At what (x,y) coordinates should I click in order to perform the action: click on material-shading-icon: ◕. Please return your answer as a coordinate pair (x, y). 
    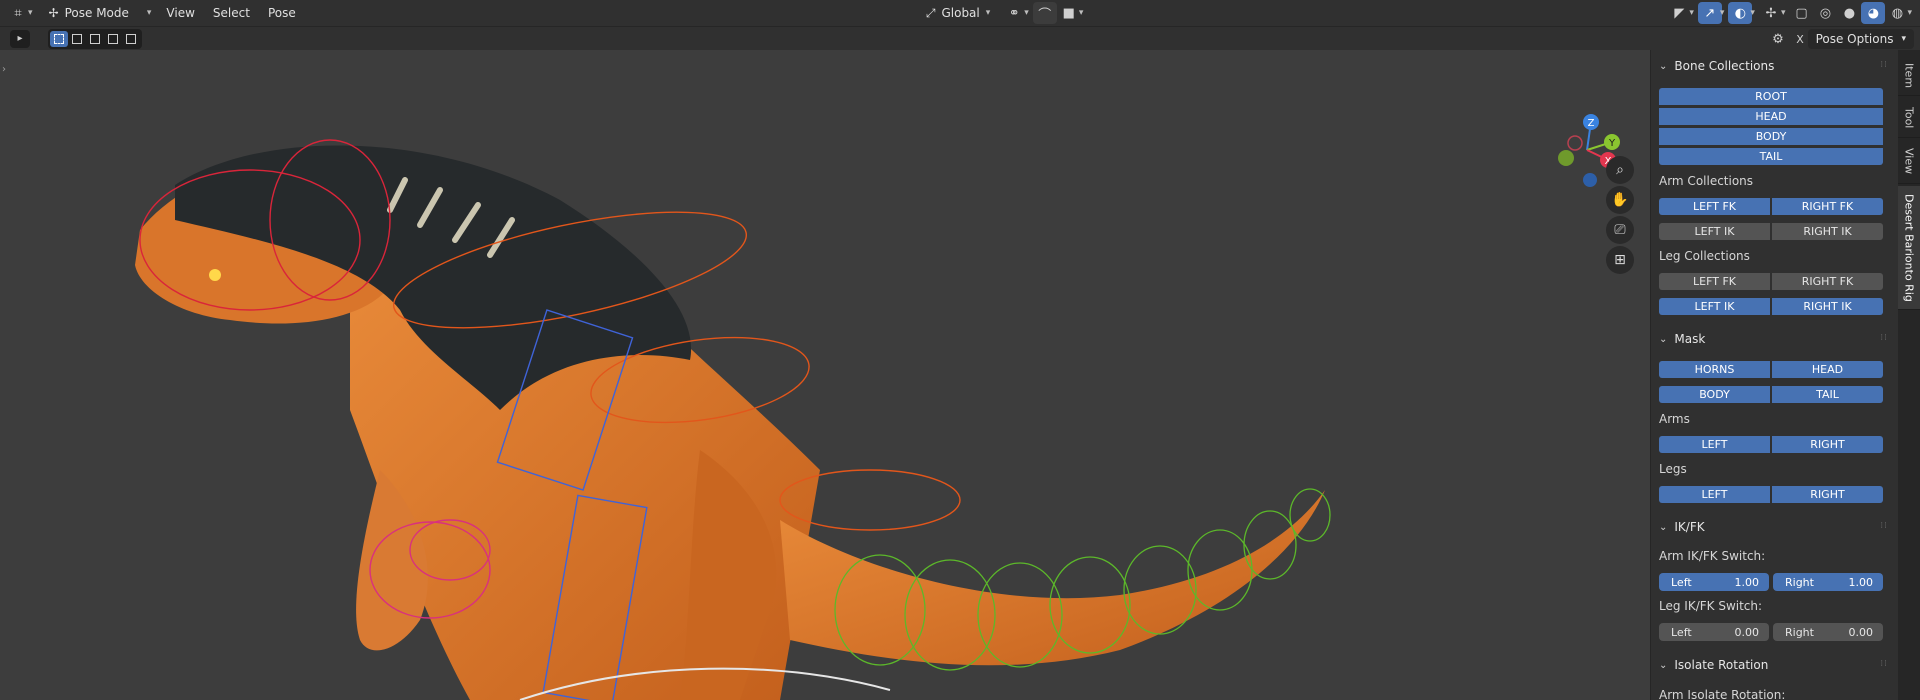
    Looking at the image, I should click on (1873, 13).